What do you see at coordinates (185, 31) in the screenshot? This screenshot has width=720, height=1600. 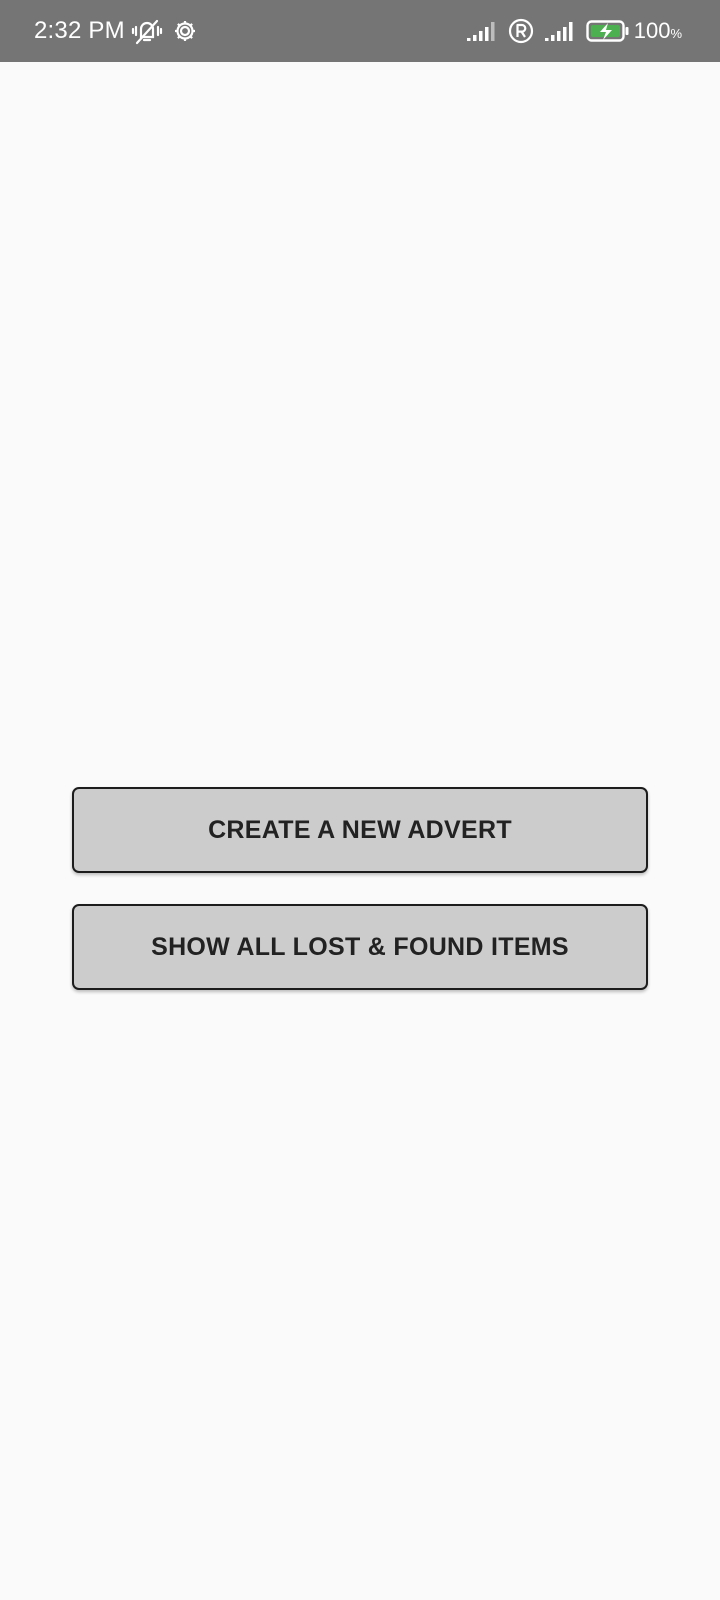 I see `settings-gear-icon` at bounding box center [185, 31].